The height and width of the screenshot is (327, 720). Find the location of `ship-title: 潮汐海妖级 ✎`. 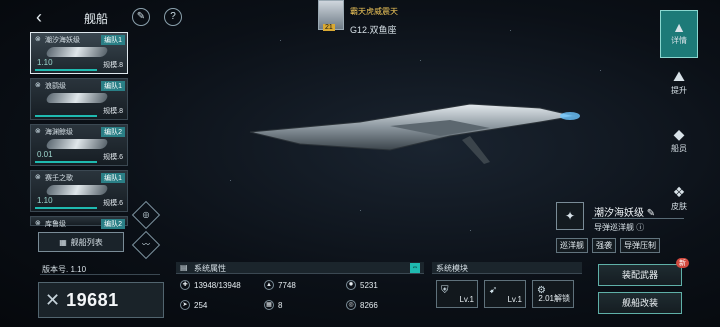

ship-title: 潮汐海妖级 ✎ is located at coordinates (624, 211).